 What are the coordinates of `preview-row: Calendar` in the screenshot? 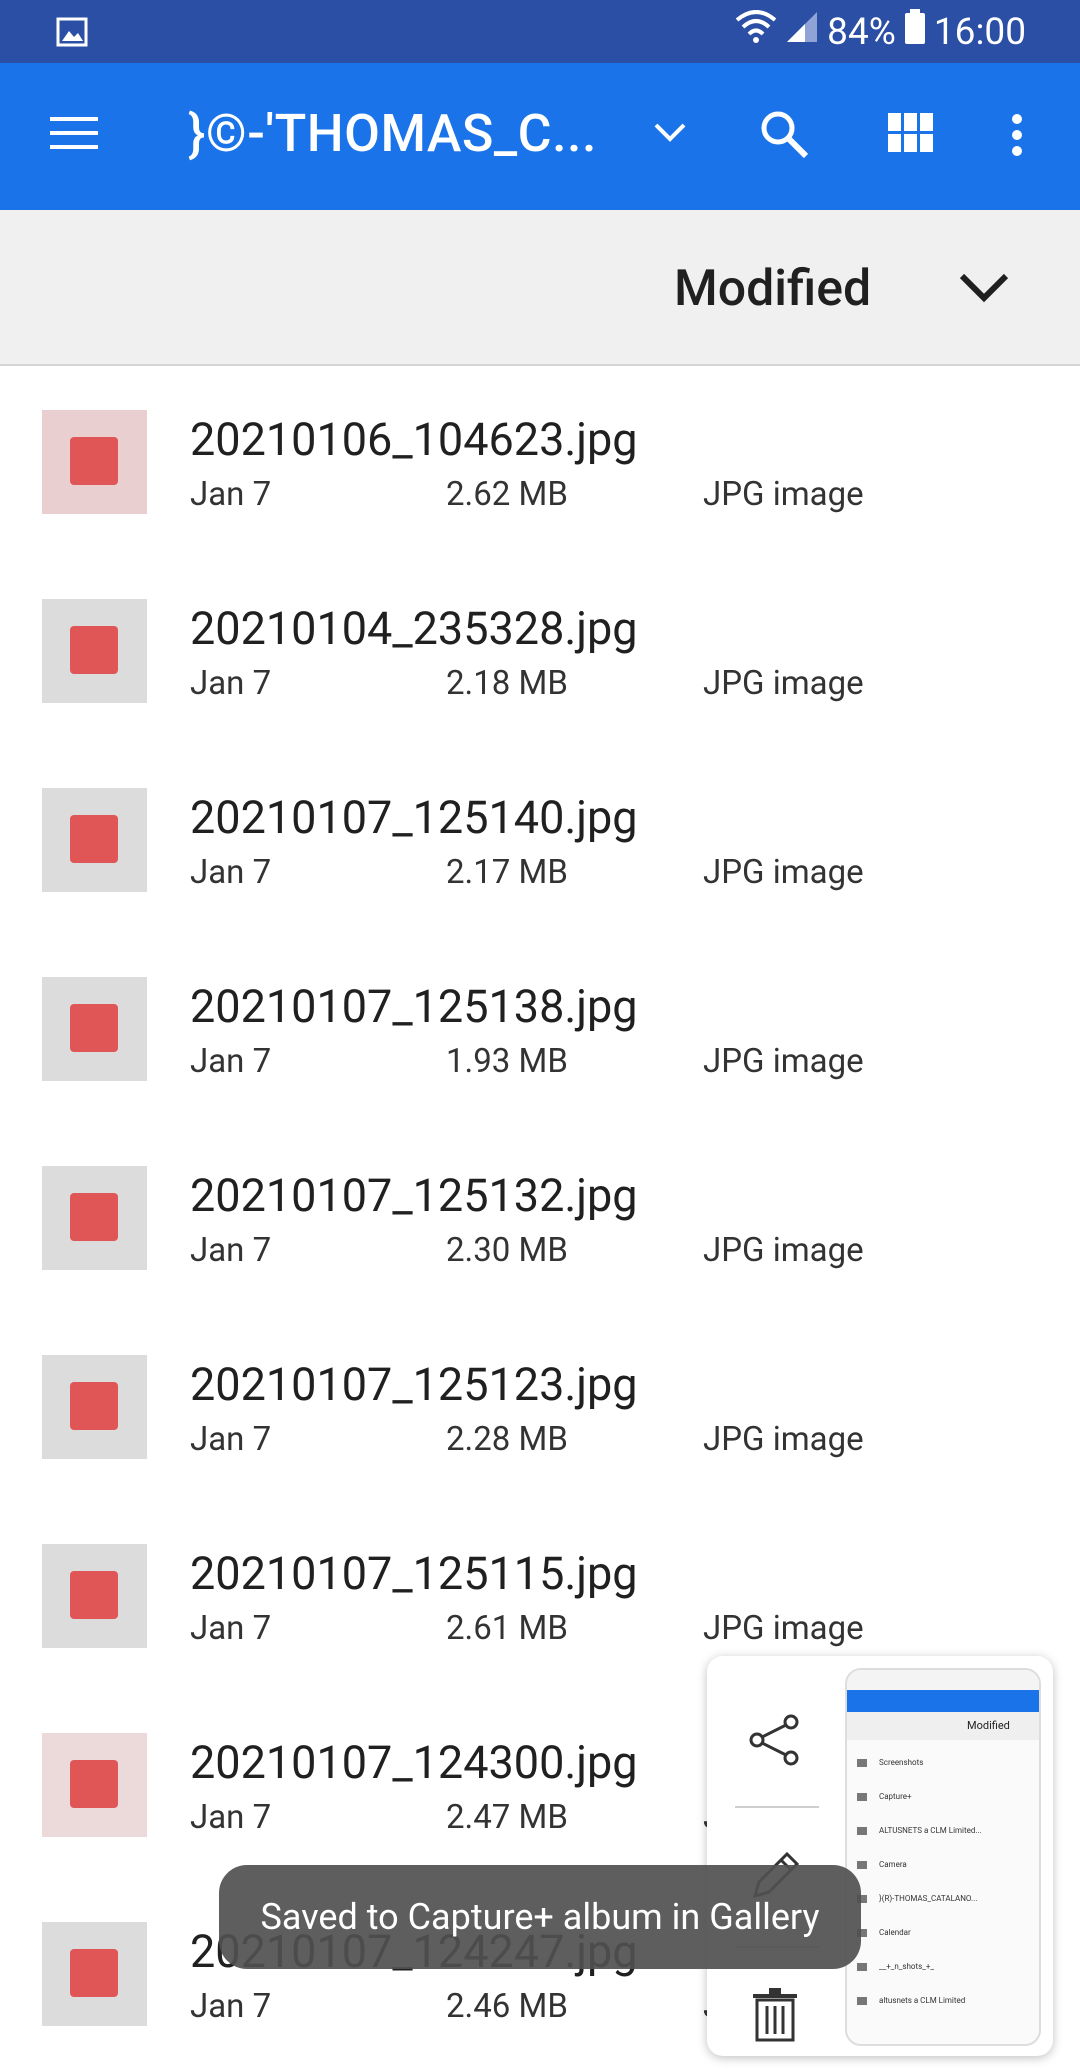 It's located at (884, 1932).